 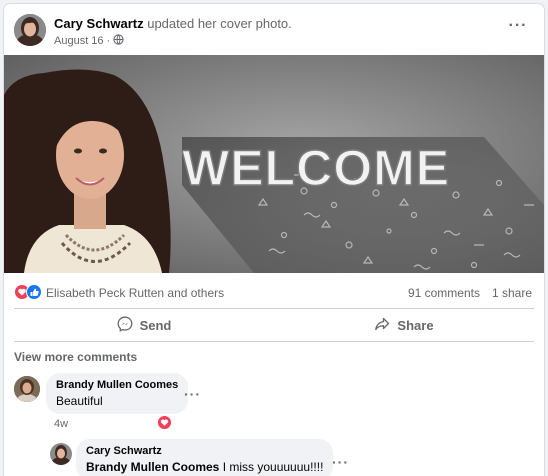 I want to click on author-line: Cary Schwartz updated her cover photo., so click(x=173, y=23).